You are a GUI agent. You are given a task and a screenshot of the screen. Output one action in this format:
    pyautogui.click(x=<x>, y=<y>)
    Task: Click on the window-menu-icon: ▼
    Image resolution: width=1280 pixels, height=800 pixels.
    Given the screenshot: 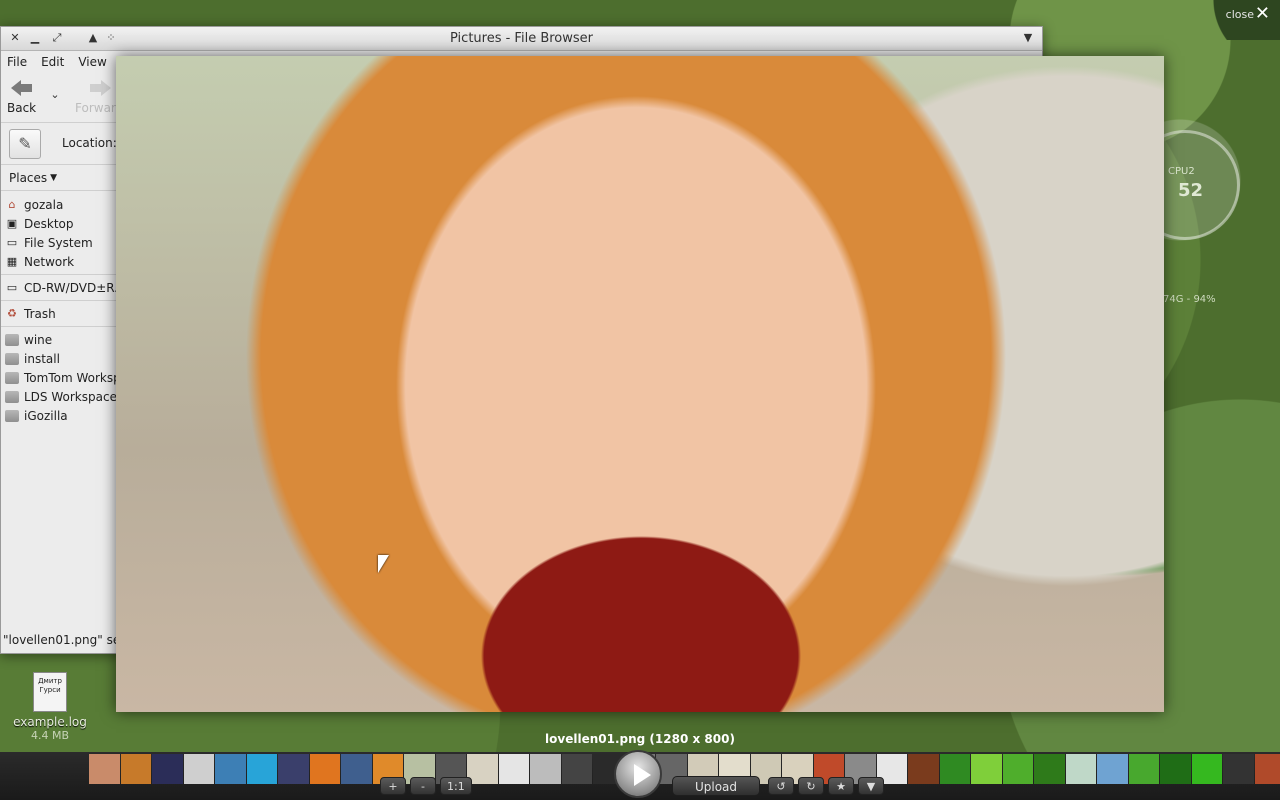 What is the action you would take?
    pyautogui.click(x=1028, y=38)
    